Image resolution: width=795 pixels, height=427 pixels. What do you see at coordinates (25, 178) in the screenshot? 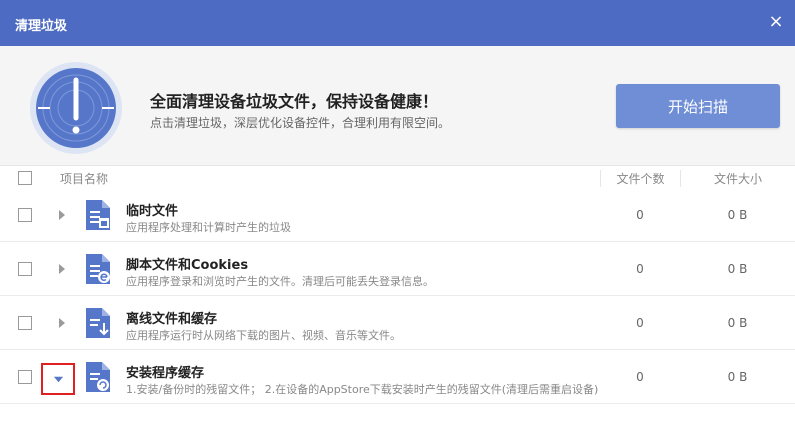
I see `select-all-checkbox` at bounding box center [25, 178].